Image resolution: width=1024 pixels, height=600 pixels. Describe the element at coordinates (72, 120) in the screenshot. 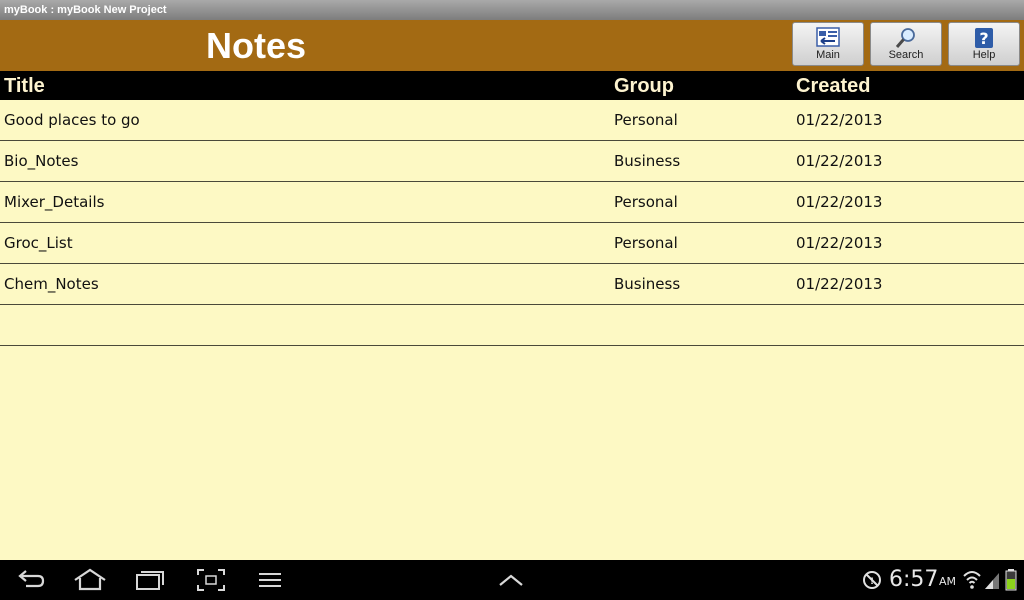

I see `row-title: Good places to go` at that location.